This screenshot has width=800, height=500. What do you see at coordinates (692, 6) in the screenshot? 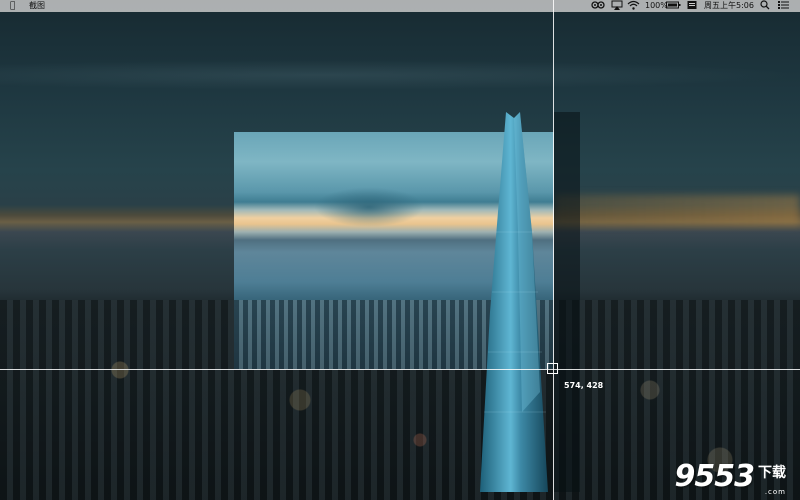
I see `input-method-icon` at bounding box center [692, 6].